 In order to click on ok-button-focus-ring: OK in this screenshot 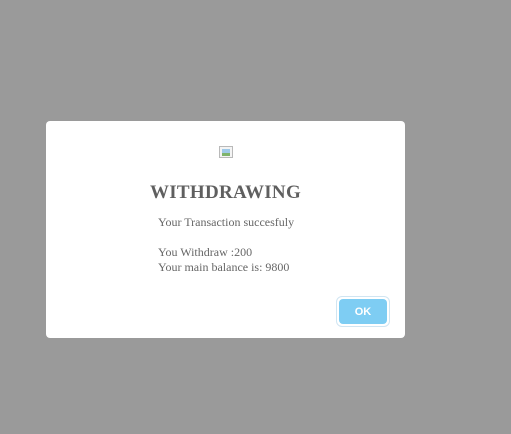, I will do `click(363, 311)`.